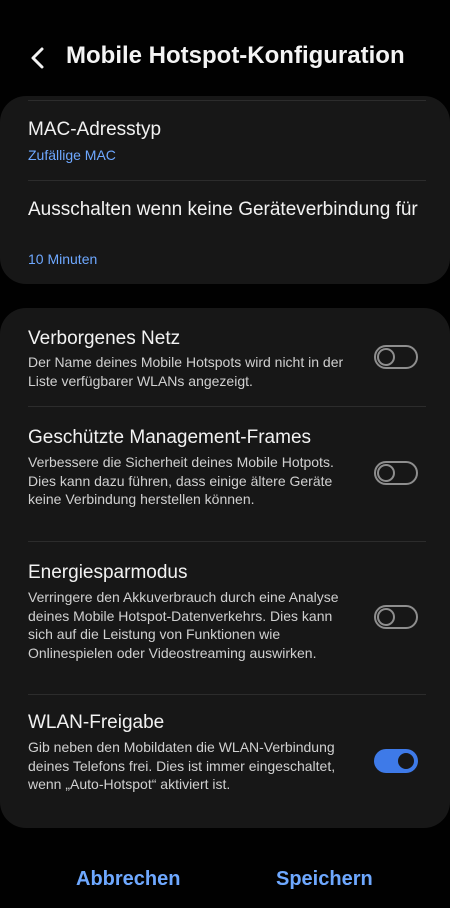  I want to click on mac-address-type-value: Zufällige MAC, so click(72, 155).